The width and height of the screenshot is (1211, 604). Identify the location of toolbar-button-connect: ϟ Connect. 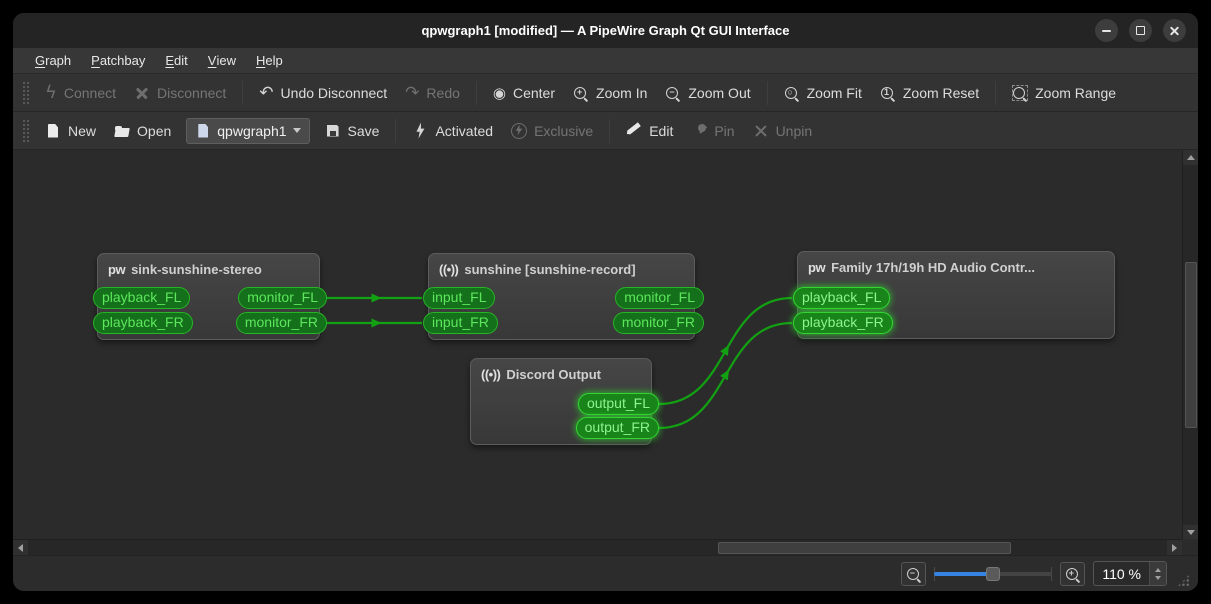
(80, 93).